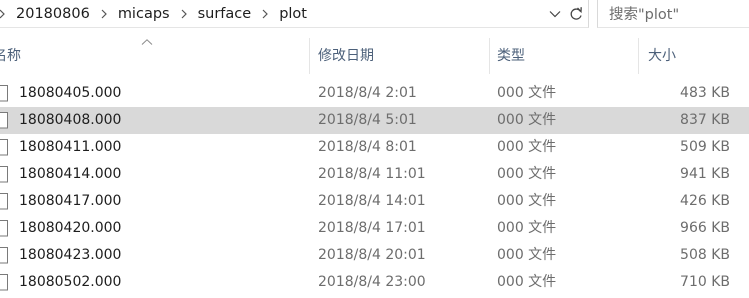 The width and height of the screenshot is (749, 298). What do you see at coordinates (154, 56) in the screenshot?
I see `column-header-name: 名称` at bounding box center [154, 56].